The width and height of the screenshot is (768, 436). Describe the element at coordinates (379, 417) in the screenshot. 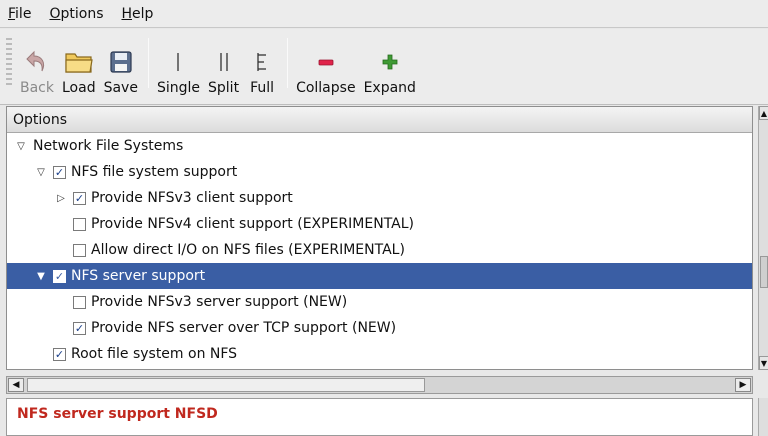

I see `help-pane: NFS server support NFSD` at that location.